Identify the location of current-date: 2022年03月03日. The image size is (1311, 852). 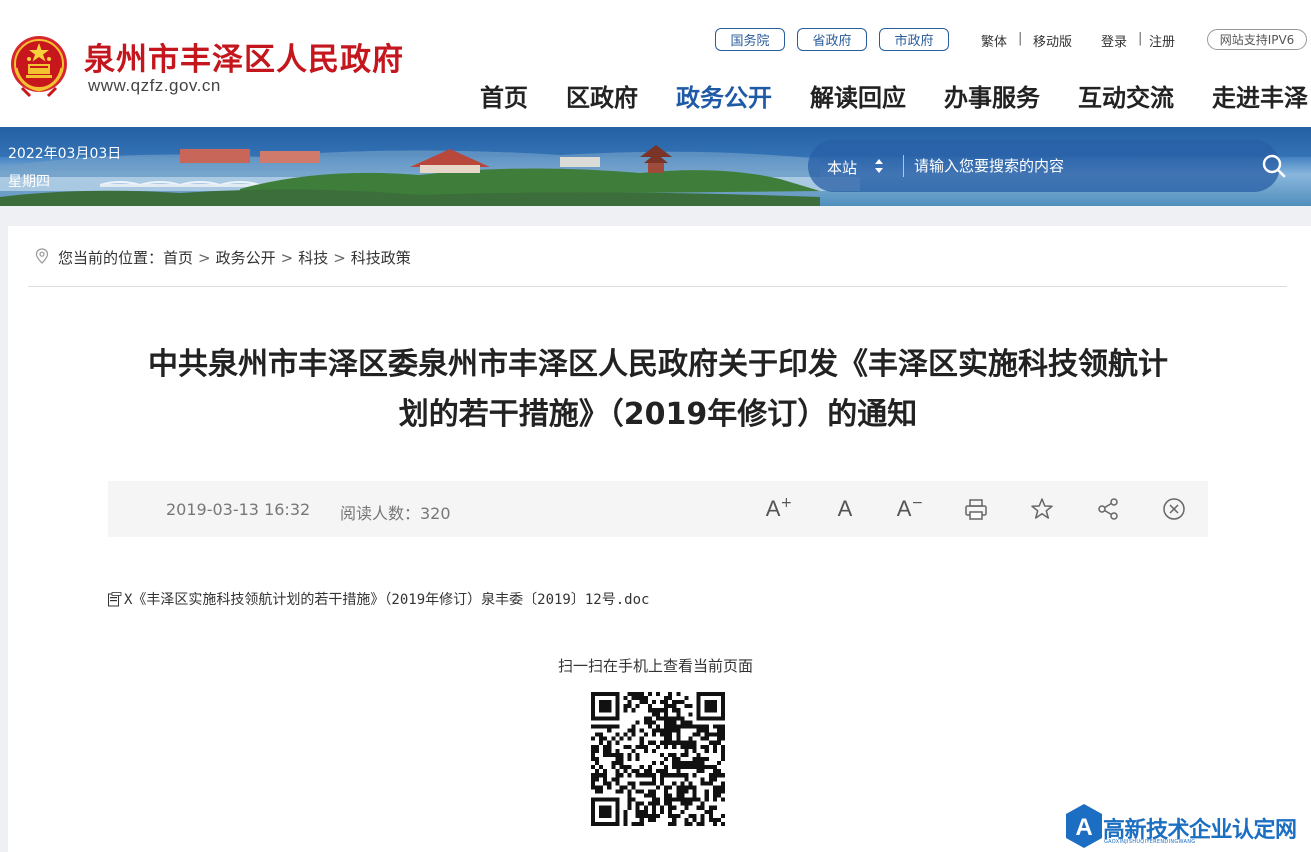
(65, 154).